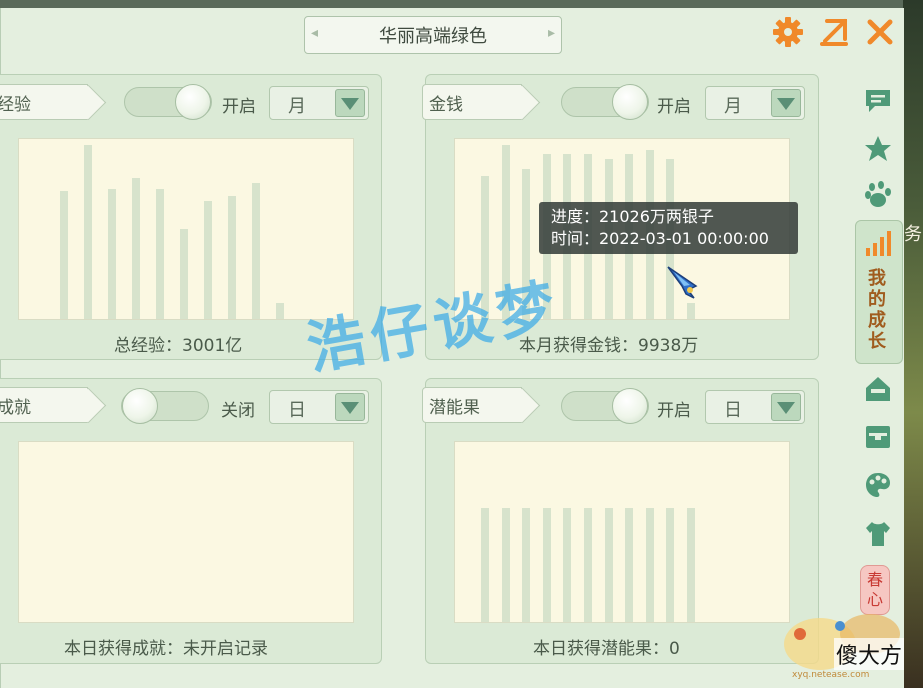 The height and width of the screenshot is (688, 923). I want to click on star-icon, so click(878, 148).